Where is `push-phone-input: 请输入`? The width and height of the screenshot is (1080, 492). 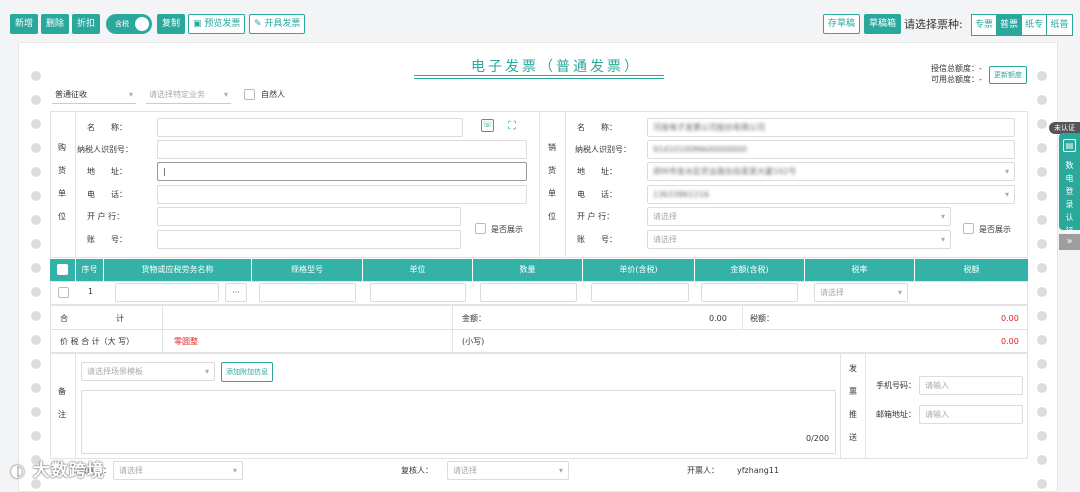 push-phone-input: 请输入 is located at coordinates (971, 385).